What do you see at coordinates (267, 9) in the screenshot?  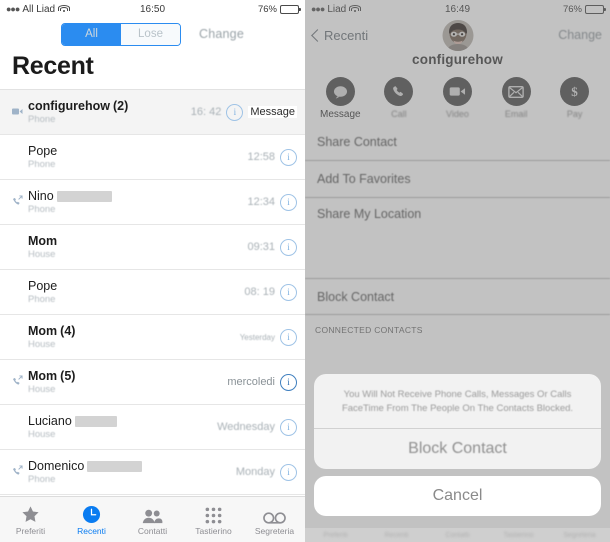 I see `battery-percent-label: 76%` at bounding box center [267, 9].